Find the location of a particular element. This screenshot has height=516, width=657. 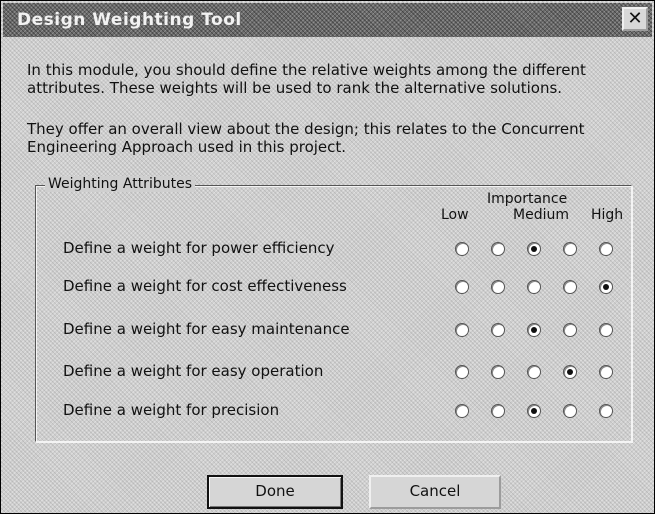

importance-scale-title: Importance is located at coordinates (527, 199).